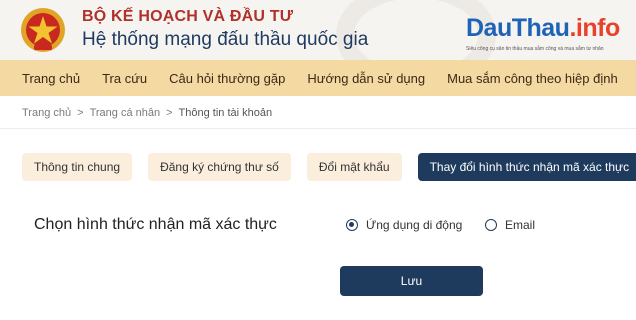  I want to click on radio-checked-icon, so click(352, 225).